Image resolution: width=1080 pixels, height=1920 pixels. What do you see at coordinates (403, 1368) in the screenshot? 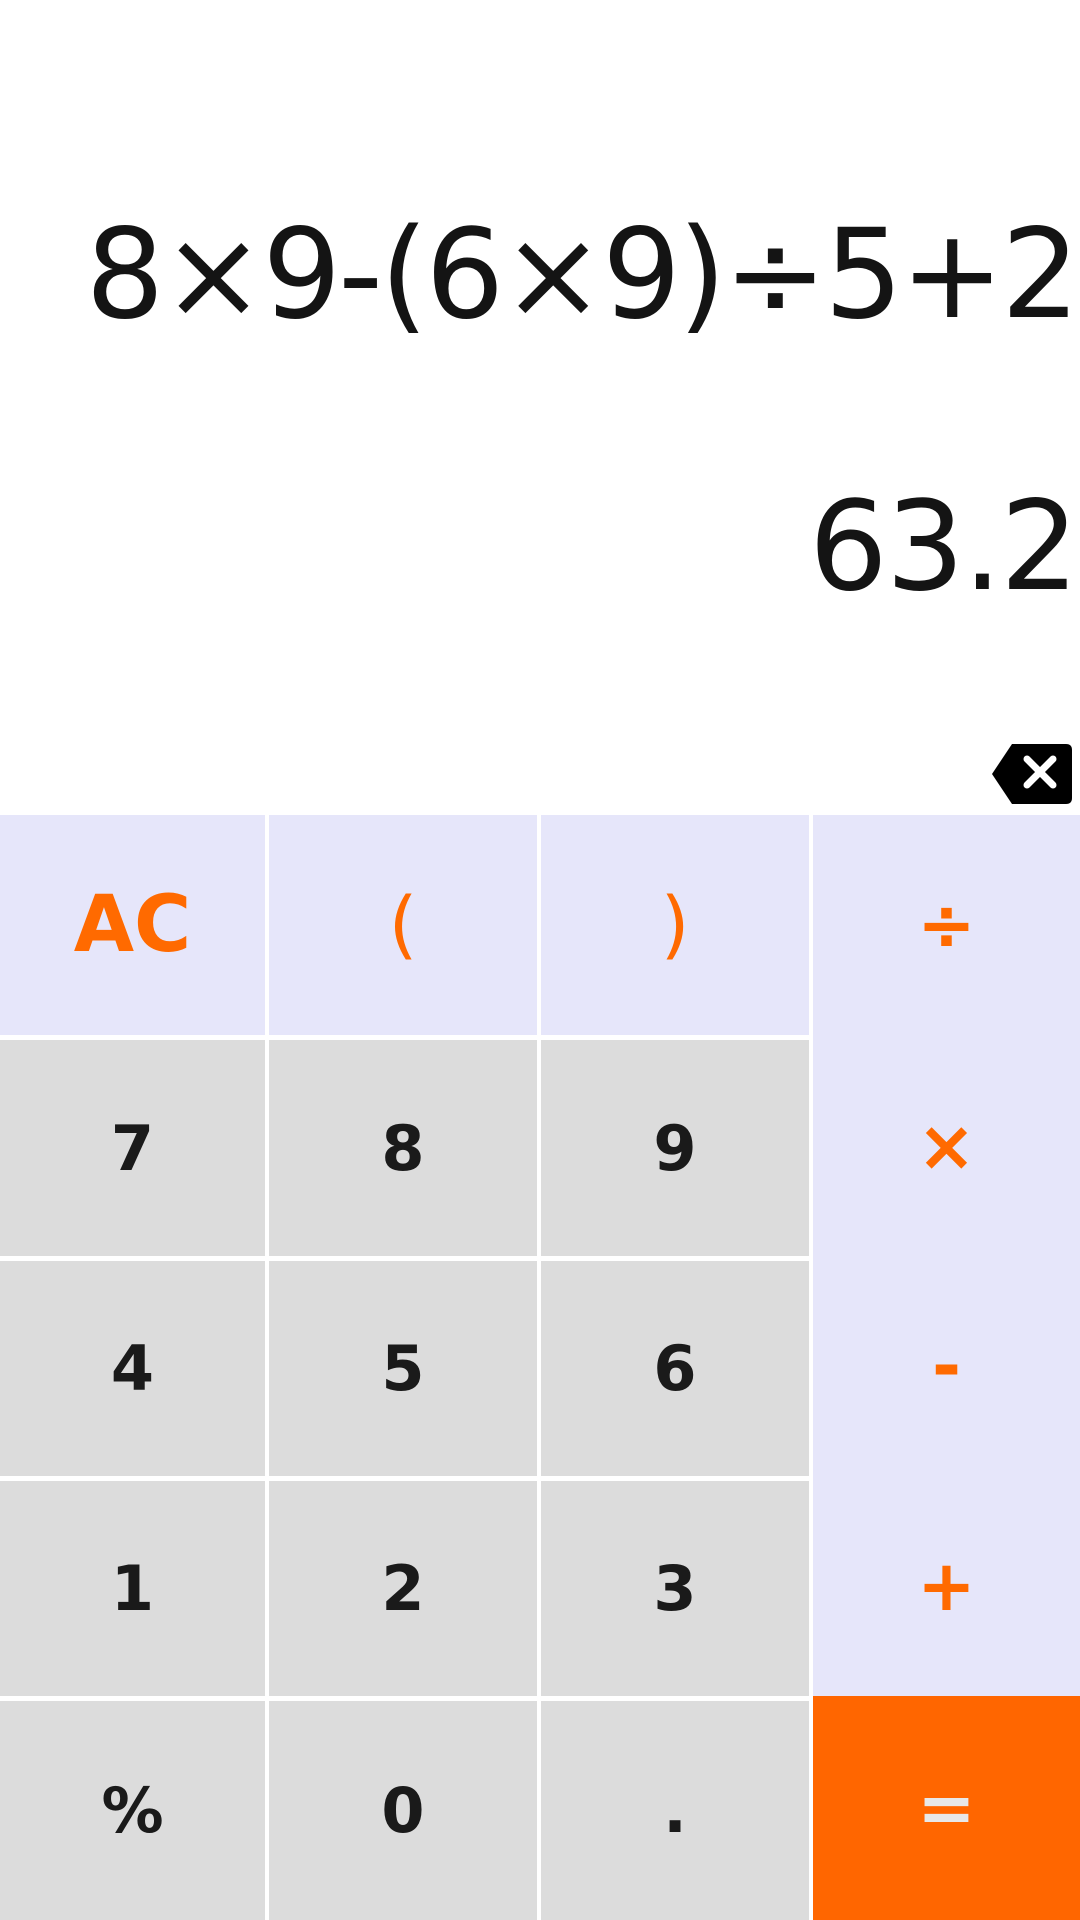
I see `digit-5-button: 5` at bounding box center [403, 1368].